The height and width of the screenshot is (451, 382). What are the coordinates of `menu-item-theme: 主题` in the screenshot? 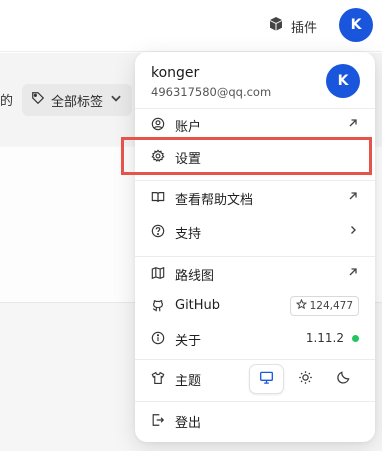 It's located at (255, 378).